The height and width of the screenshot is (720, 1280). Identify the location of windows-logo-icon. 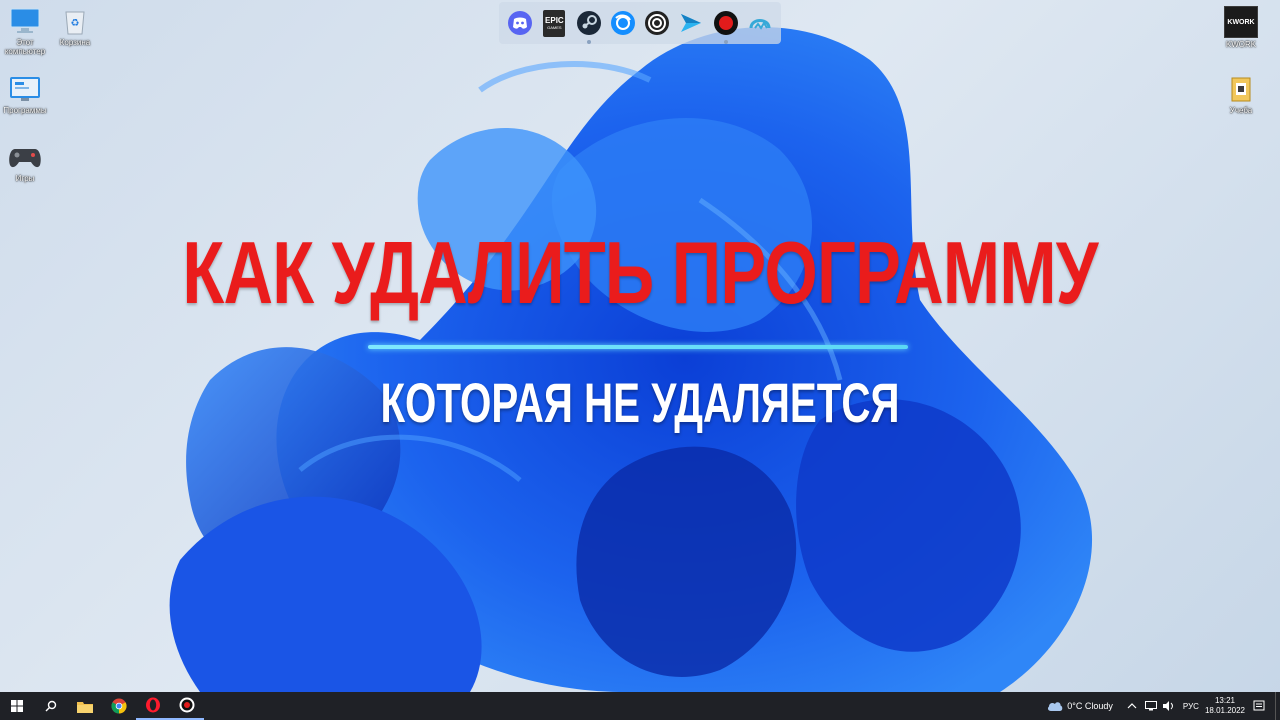
(17, 706).